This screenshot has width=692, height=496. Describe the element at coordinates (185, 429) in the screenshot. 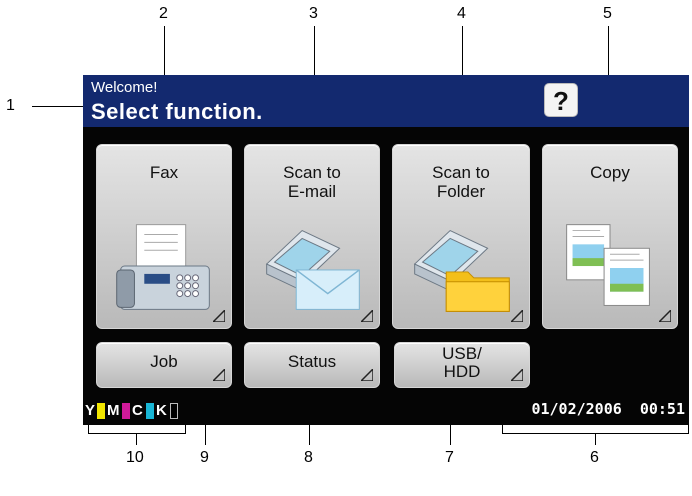

I see `callout-bracket-10-r` at that location.